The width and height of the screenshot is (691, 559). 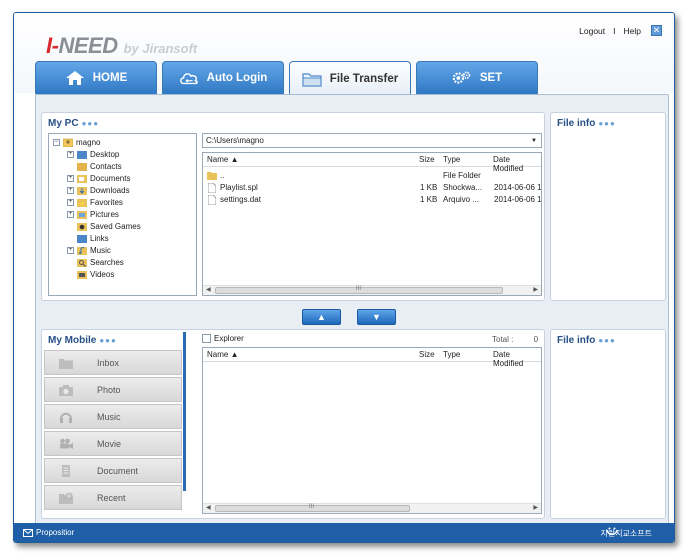 What do you see at coordinates (110, 78) in the screenshot?
I see `tab-home-label: HOME` at bounding box center [110, 78].